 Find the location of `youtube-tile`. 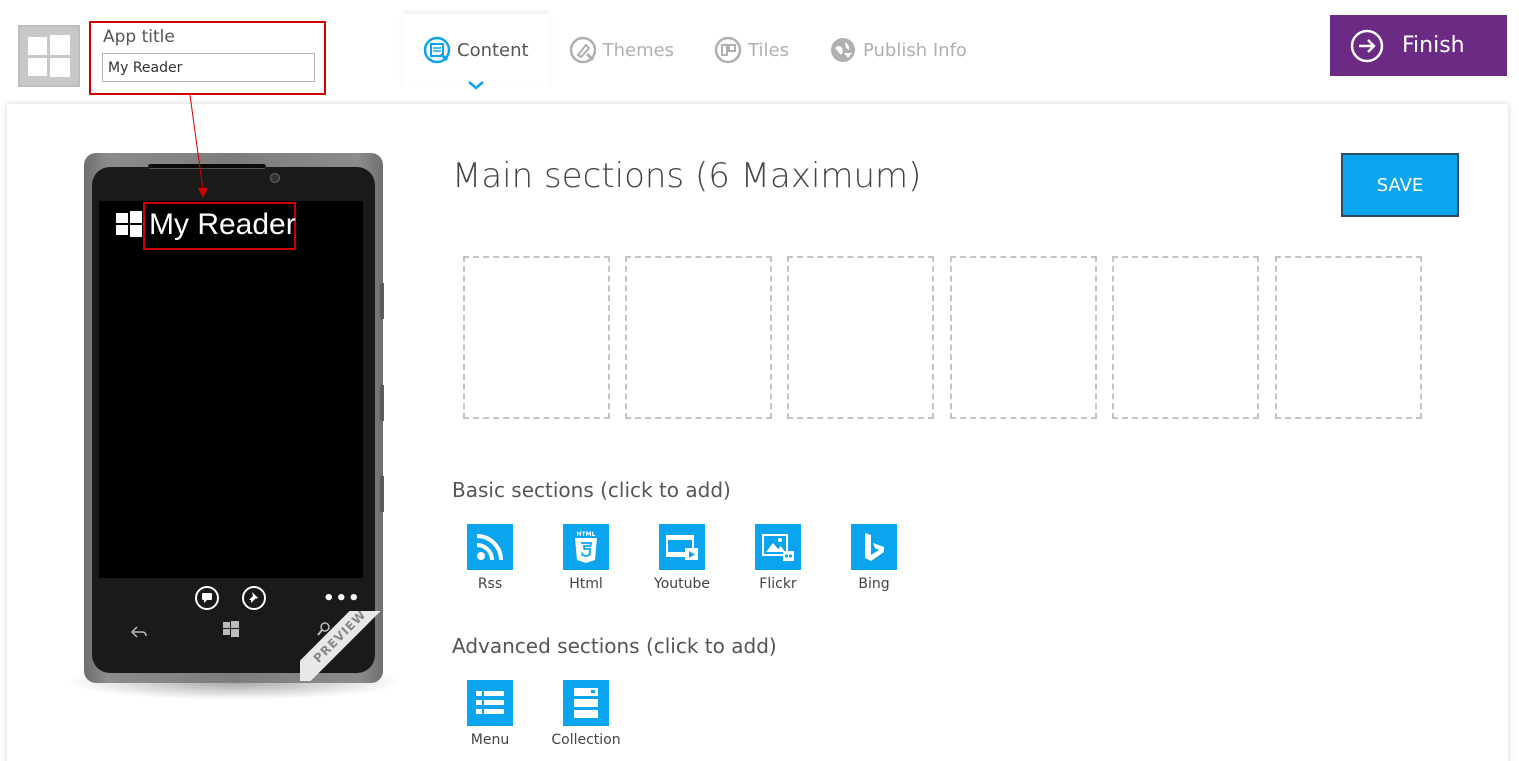

youtube-tile is located at coordinates (682, 547).